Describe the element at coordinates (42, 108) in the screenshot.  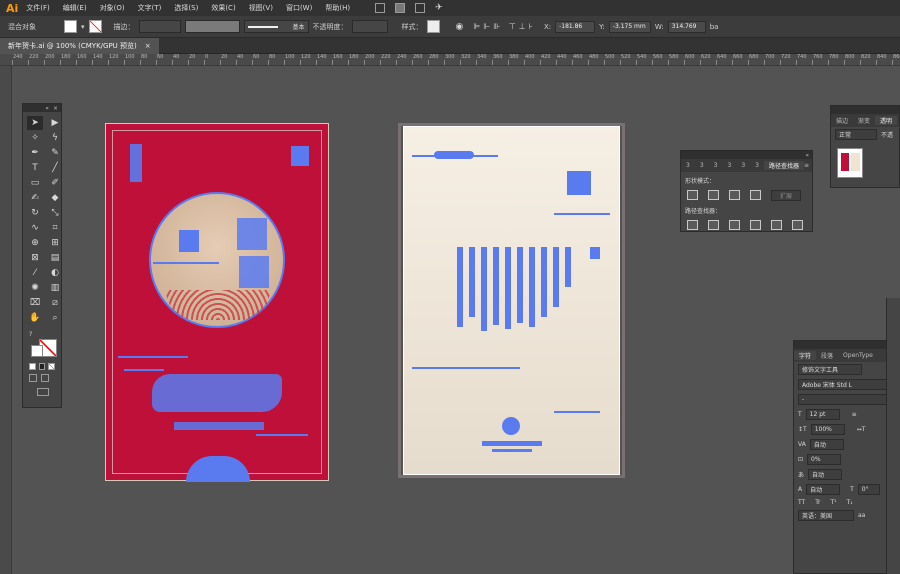
I see `tools-panel-header: «×` at that location.